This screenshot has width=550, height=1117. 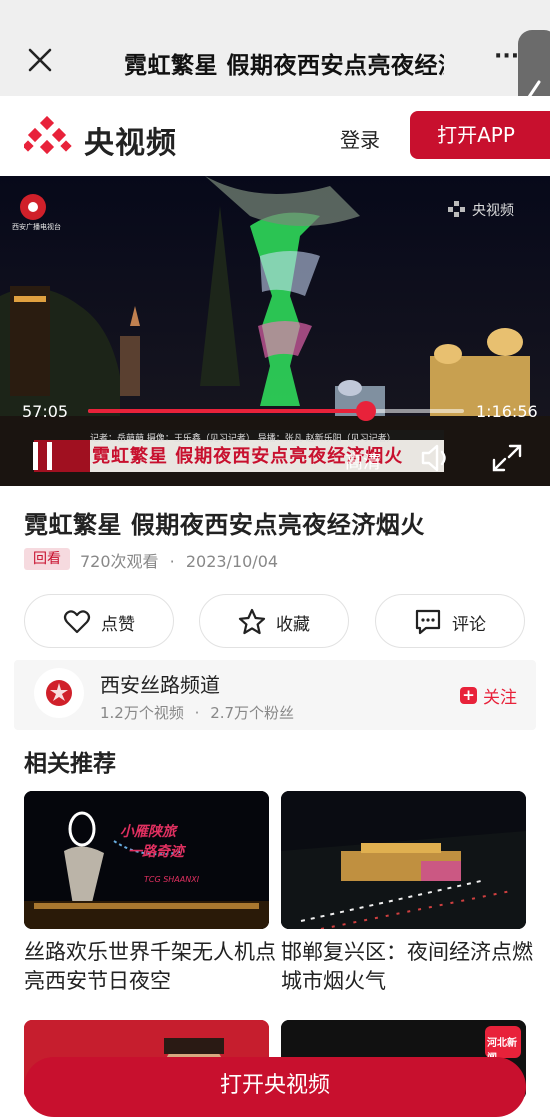 I want to click on video-meta: 720次观看 · 2023/10/04, so click(x=179, y=560).